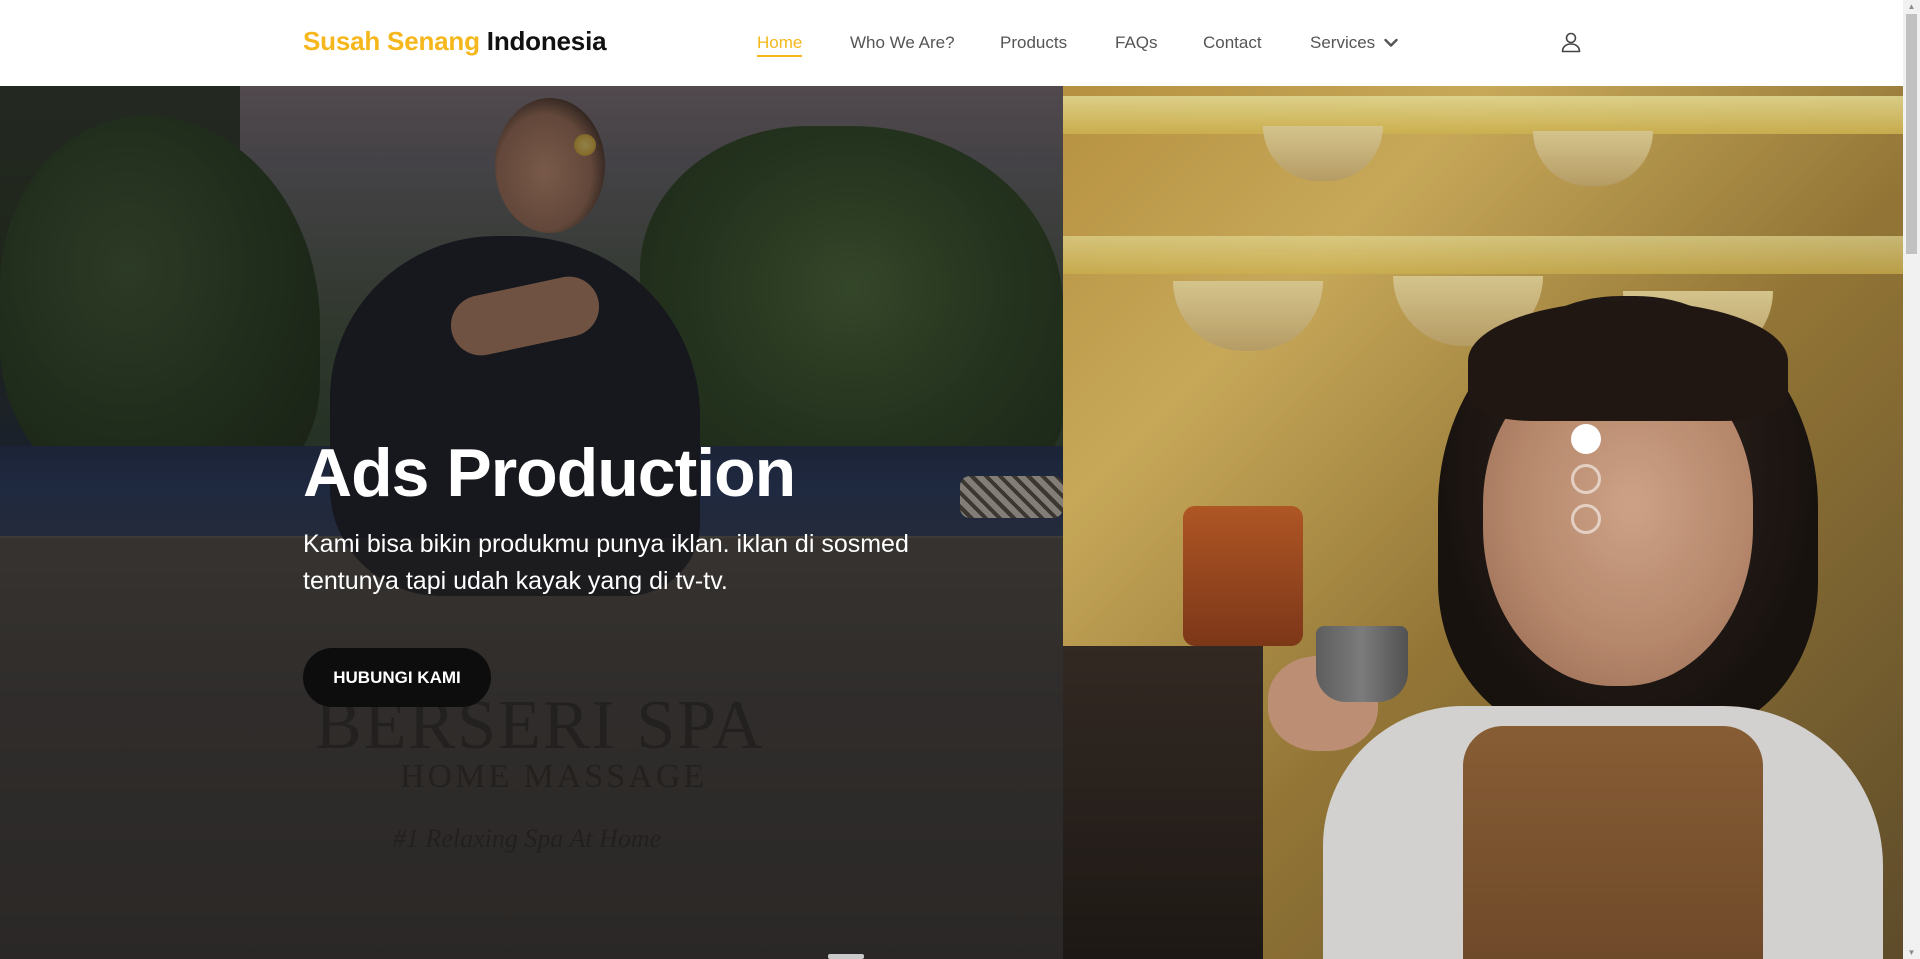 The width and height of the screenshot is (1920, 959). Describe the element at coordinates (1911, 134) in the screenshot. I see `scrollbar-thumb` at that location.